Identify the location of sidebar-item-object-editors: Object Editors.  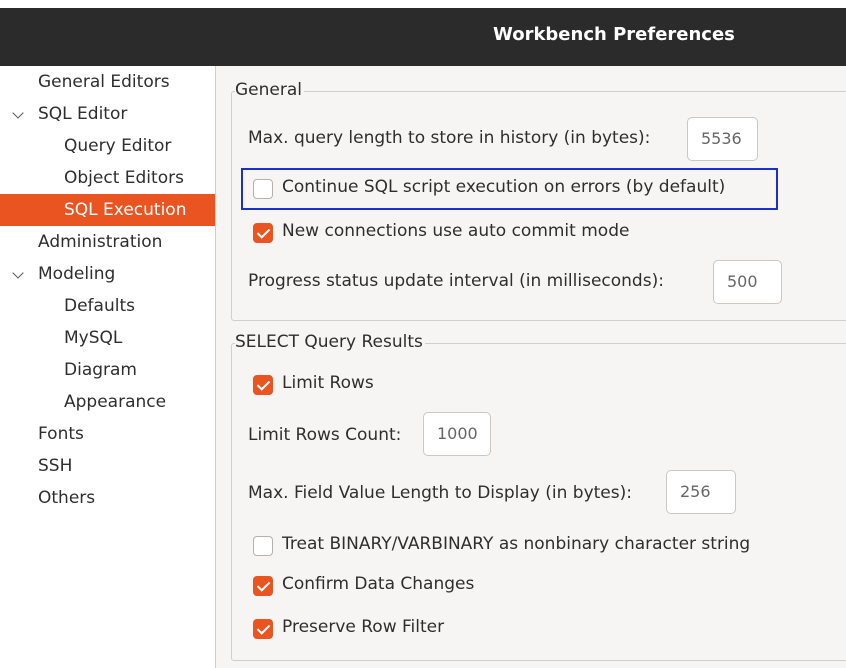
(107, 178).